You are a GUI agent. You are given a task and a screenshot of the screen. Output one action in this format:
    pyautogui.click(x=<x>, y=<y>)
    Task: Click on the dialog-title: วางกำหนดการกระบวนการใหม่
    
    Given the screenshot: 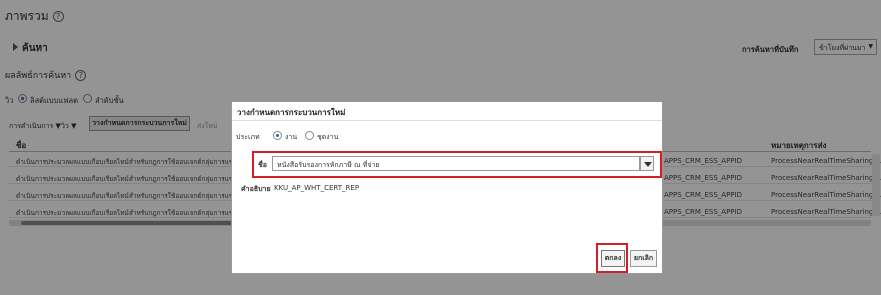 What is the action you would take?
    pyautogui.click(x=291, y=112)
    